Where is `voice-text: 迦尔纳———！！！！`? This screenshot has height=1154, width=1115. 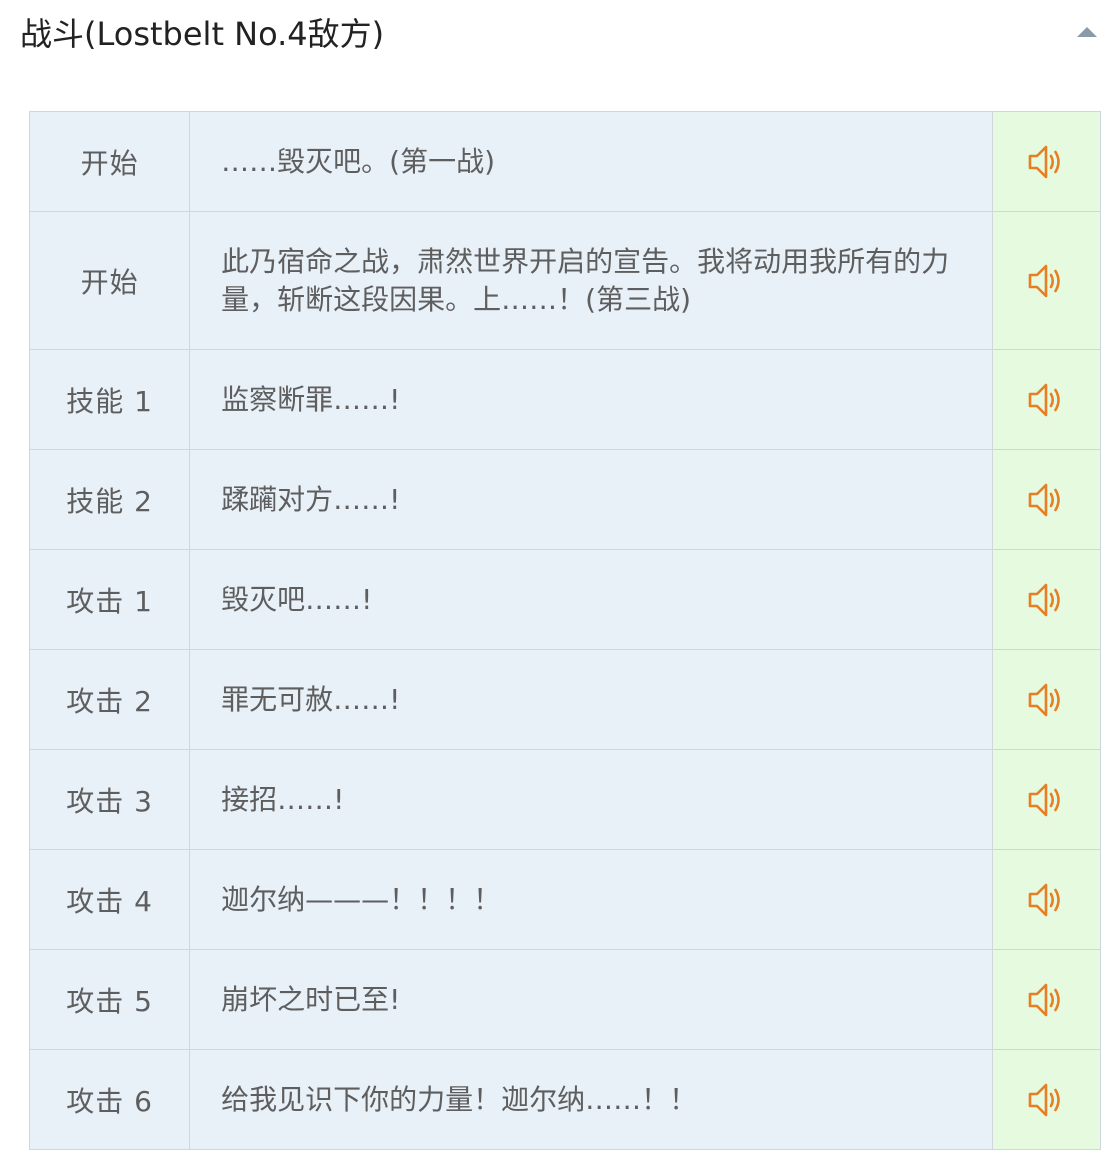 voice-text: 迦尔纳———！！！！ is located at coordinates (361, 899).